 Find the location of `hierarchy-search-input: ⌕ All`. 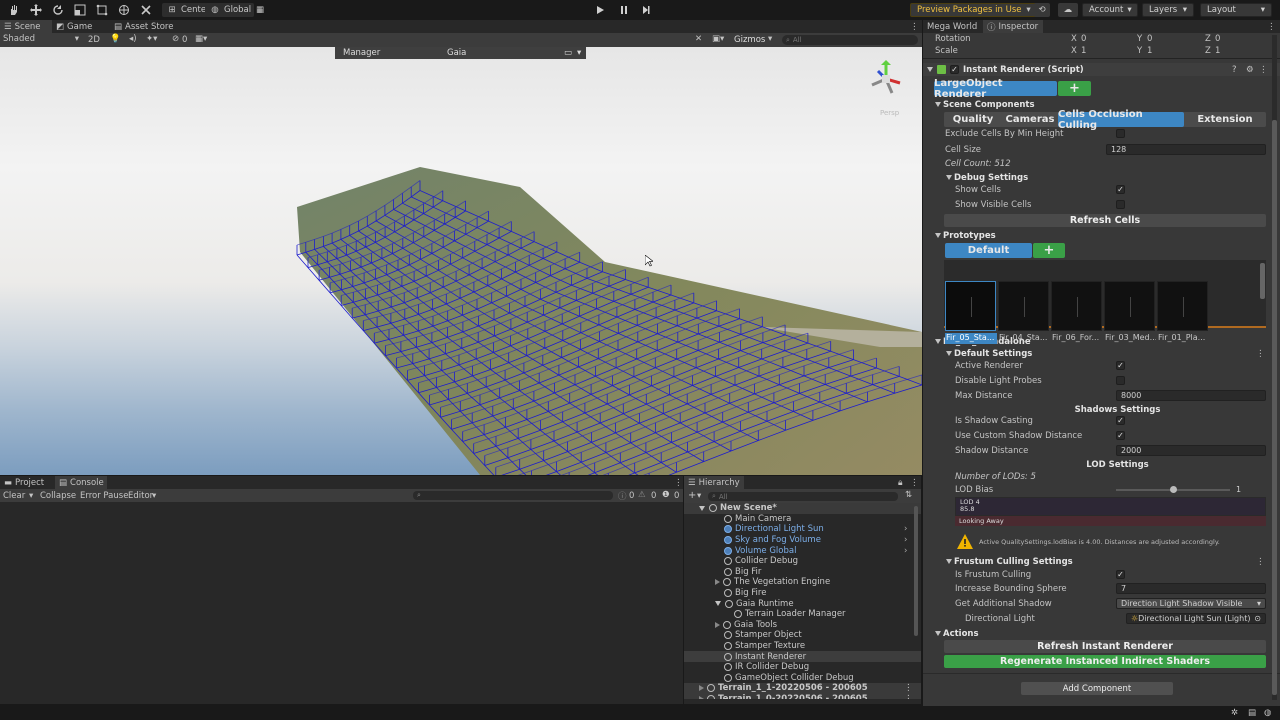

hierarchy-search-input: ⌕ All is located at coordinates (803, 496).